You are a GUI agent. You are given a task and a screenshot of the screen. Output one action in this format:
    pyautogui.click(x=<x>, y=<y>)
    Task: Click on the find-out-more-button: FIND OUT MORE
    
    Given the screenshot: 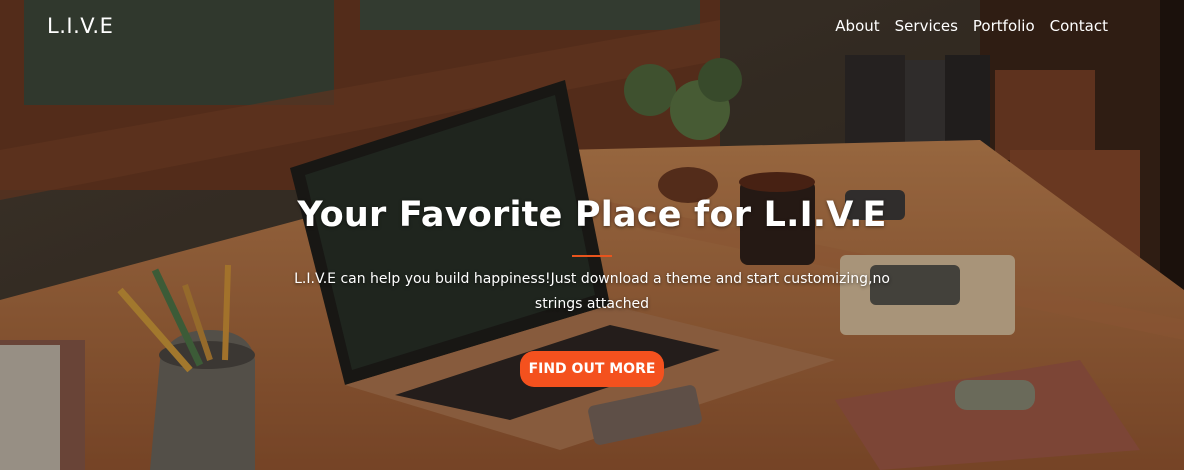 What is the action you would take?
    pyautogui.click(x=592, y=369)
    